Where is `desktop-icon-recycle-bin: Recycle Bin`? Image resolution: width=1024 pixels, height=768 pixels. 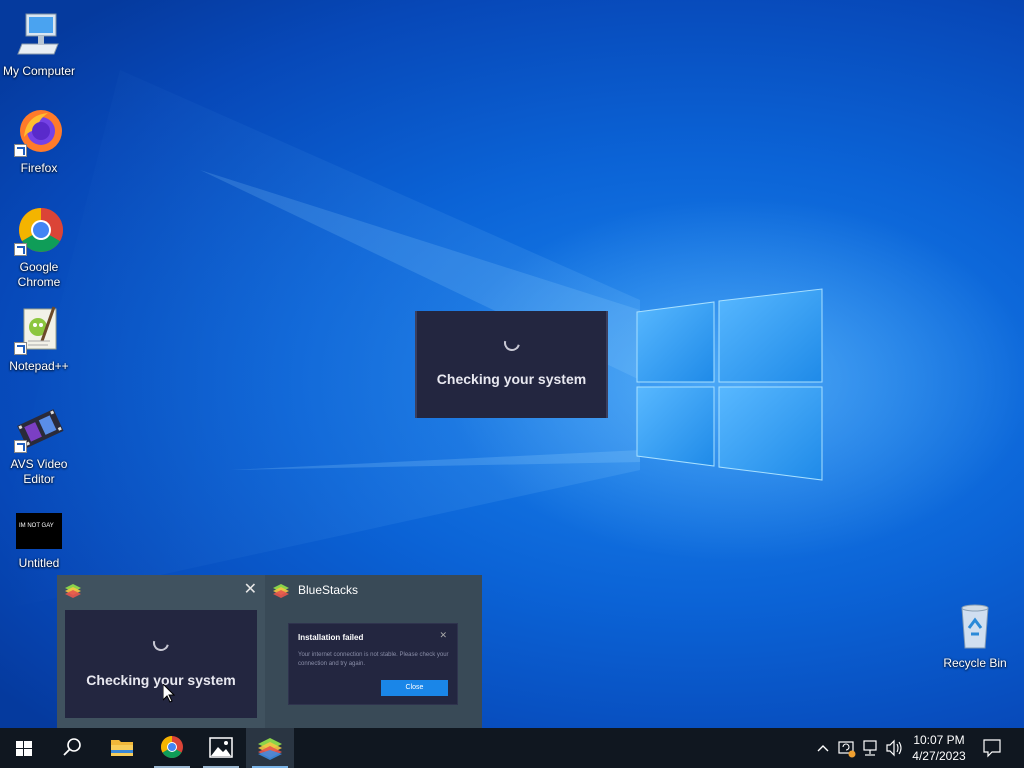
desktop-icon-recycle-bin: Recycle Bin is located at coordinates (975, 636).